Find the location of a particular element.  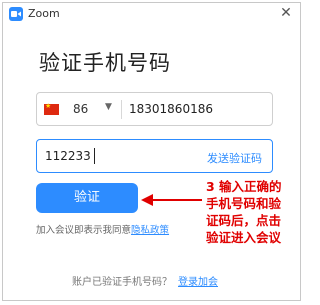

login-join-link: 登录加会 is located at coordinates (198, 282).